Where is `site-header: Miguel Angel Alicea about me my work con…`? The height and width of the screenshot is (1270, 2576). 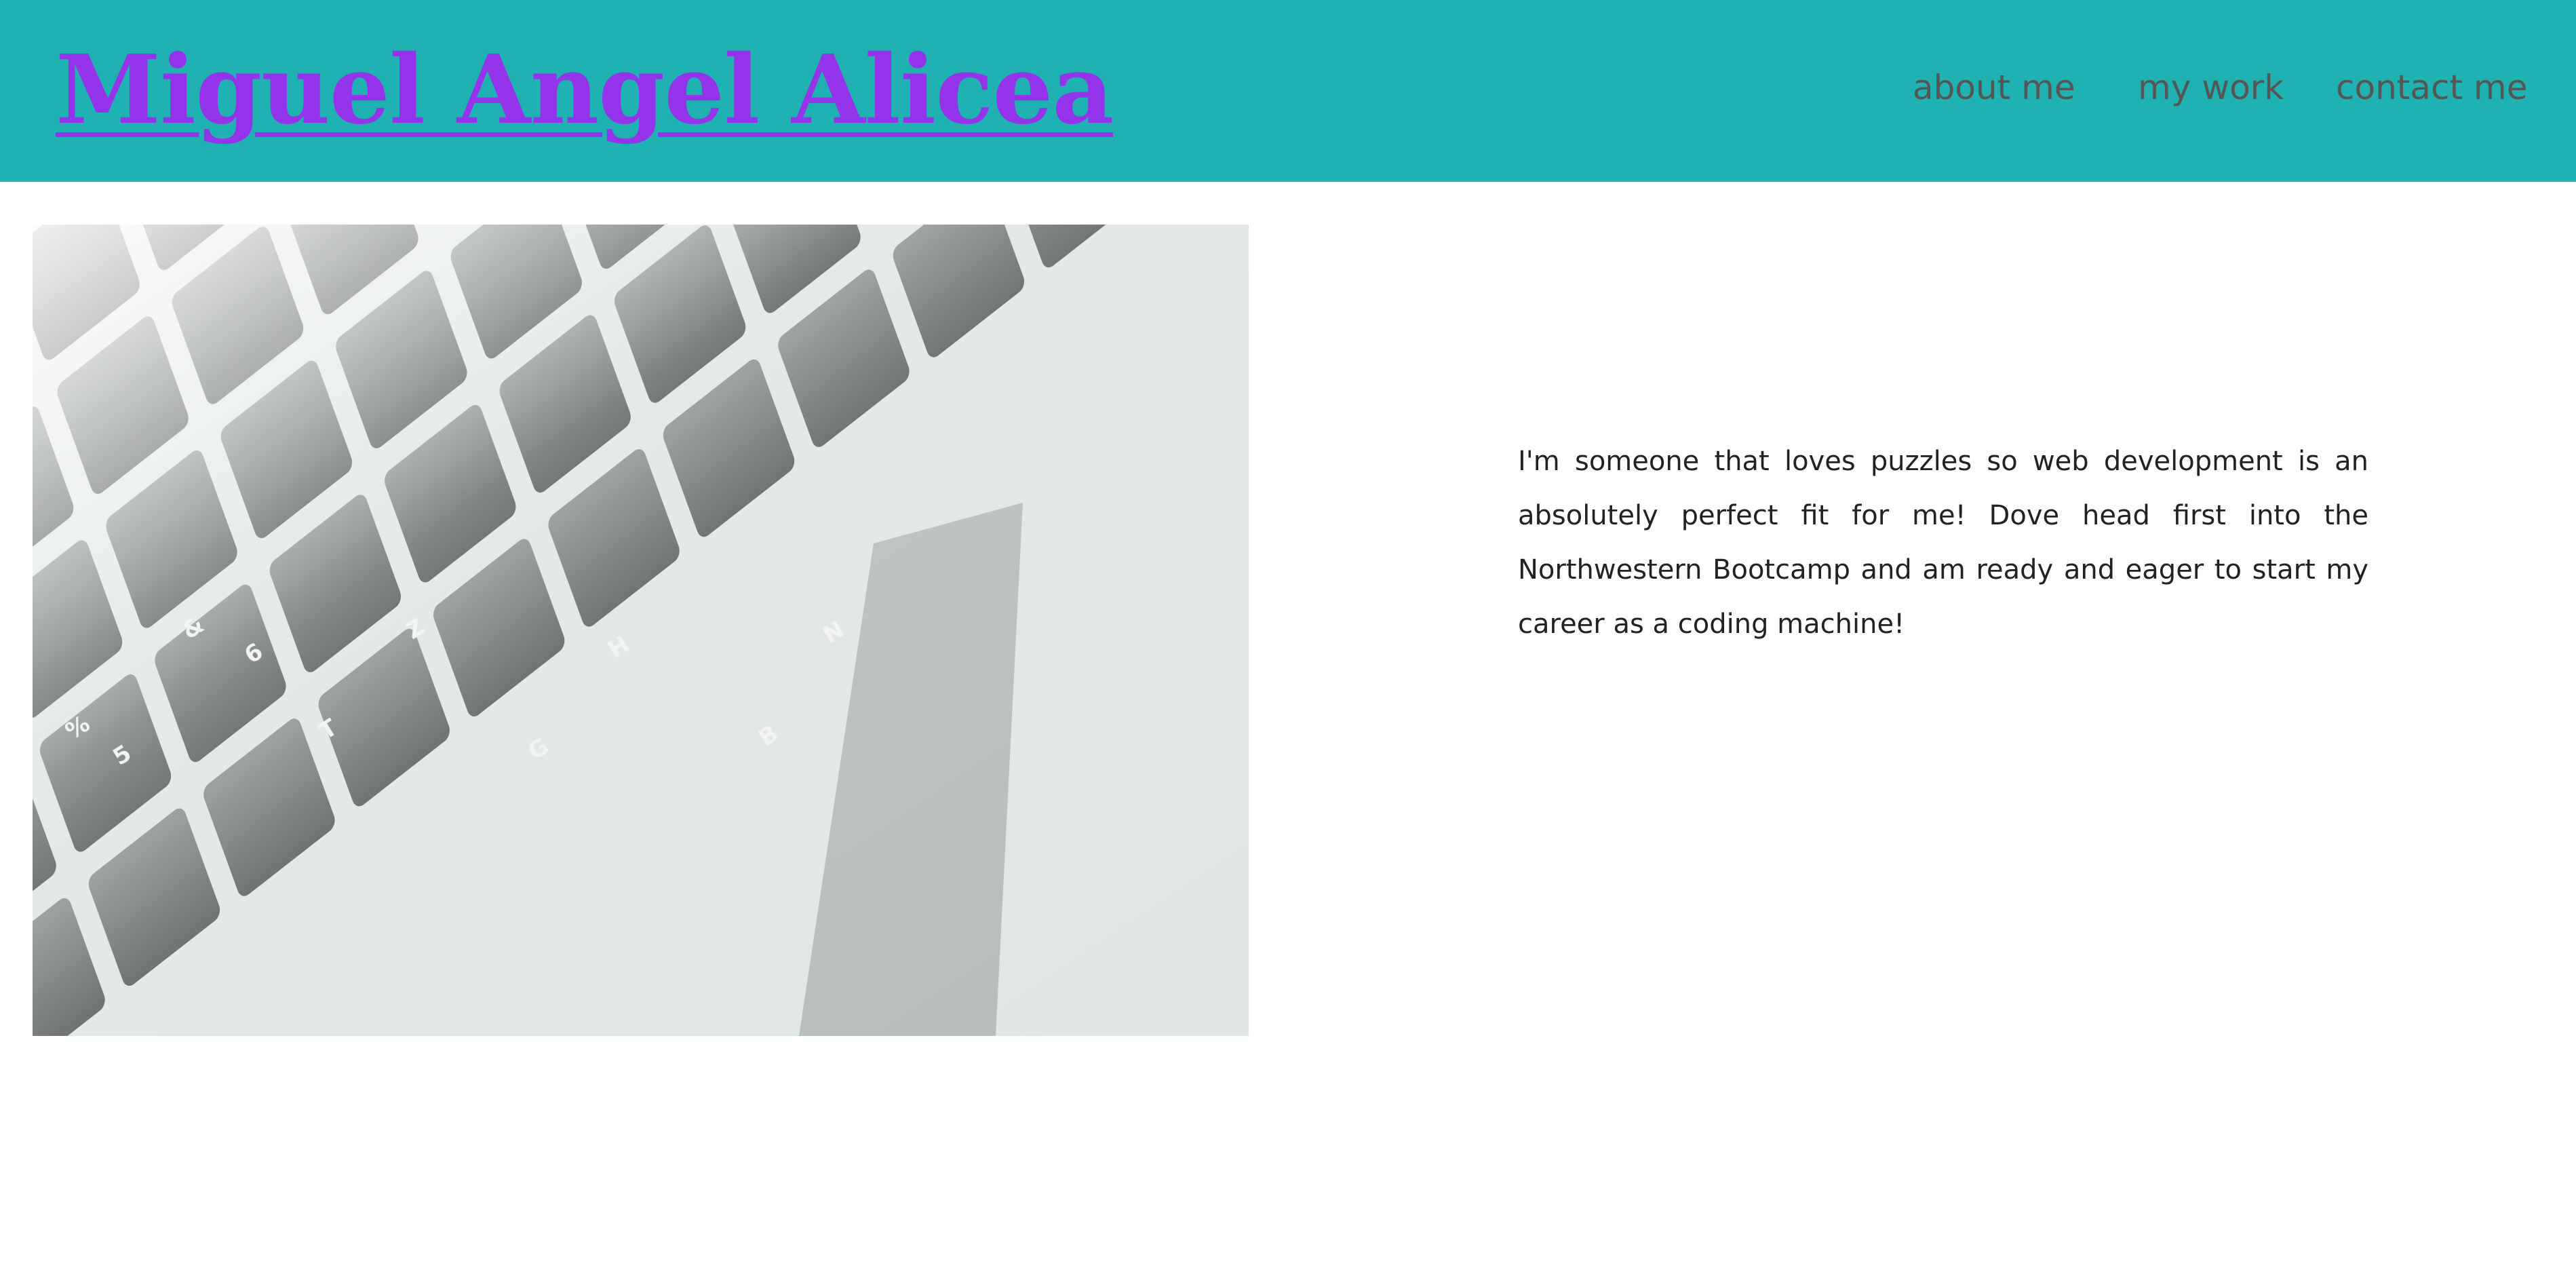
site-header: Miguel Angel Alicea about me my work con… is located at coordinates (1288, 91).